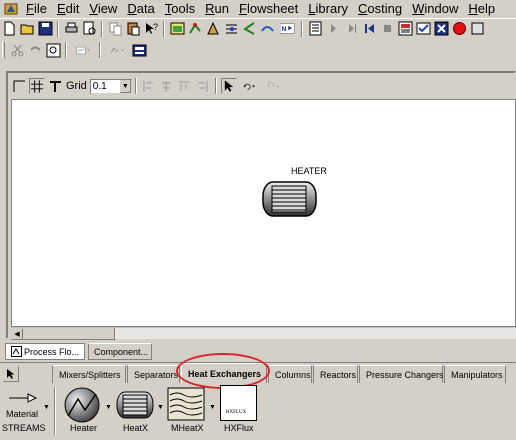 The width and height of the screenshot is (516, 440). I want to click on menu-tools: Tools, so click(181, 8).